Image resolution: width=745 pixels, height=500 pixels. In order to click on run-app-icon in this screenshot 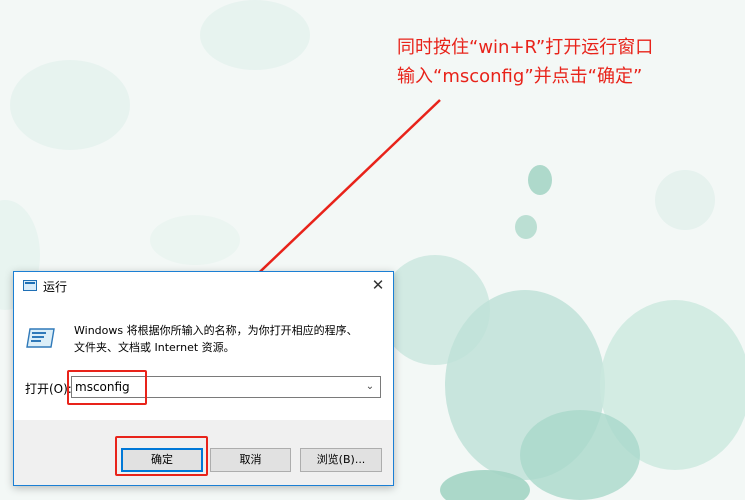, I will do `click(30, 285)`.